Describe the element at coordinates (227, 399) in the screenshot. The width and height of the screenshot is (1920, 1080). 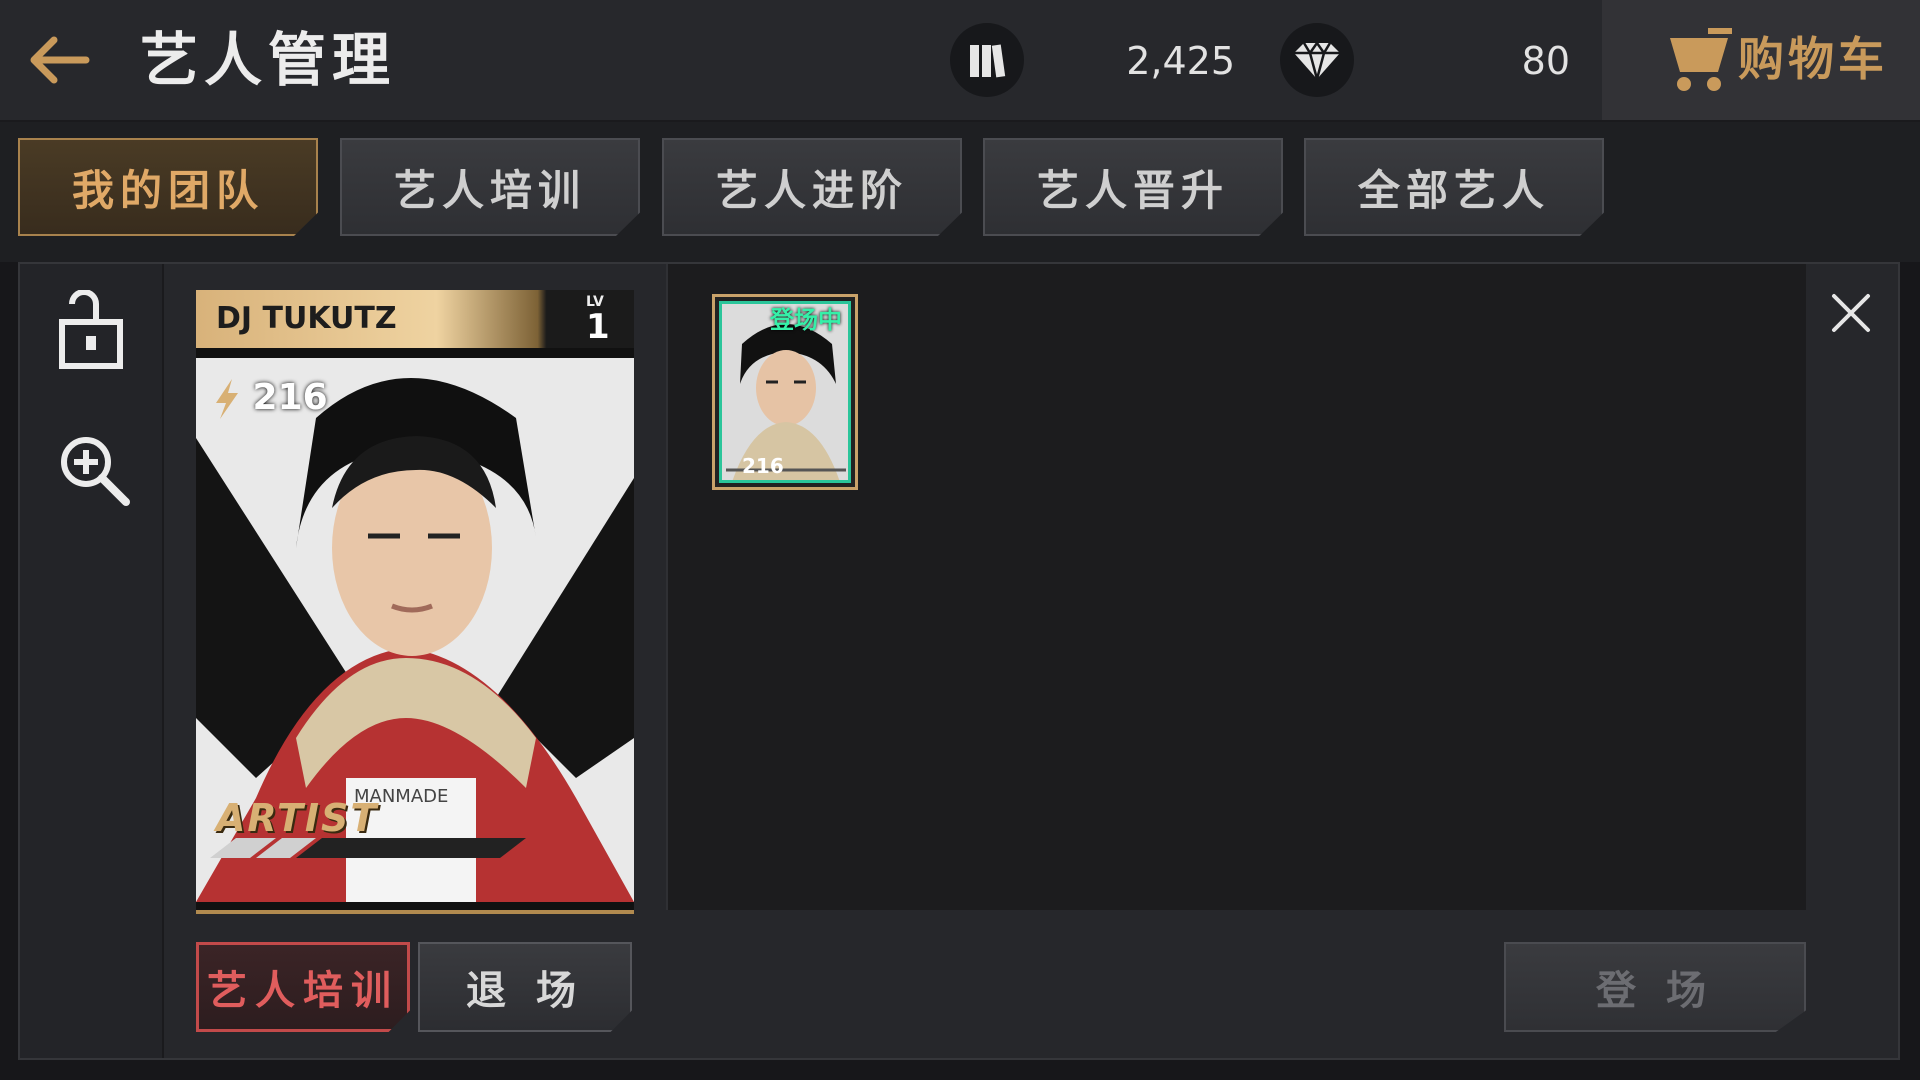
I see `lightning-icon` at that location.